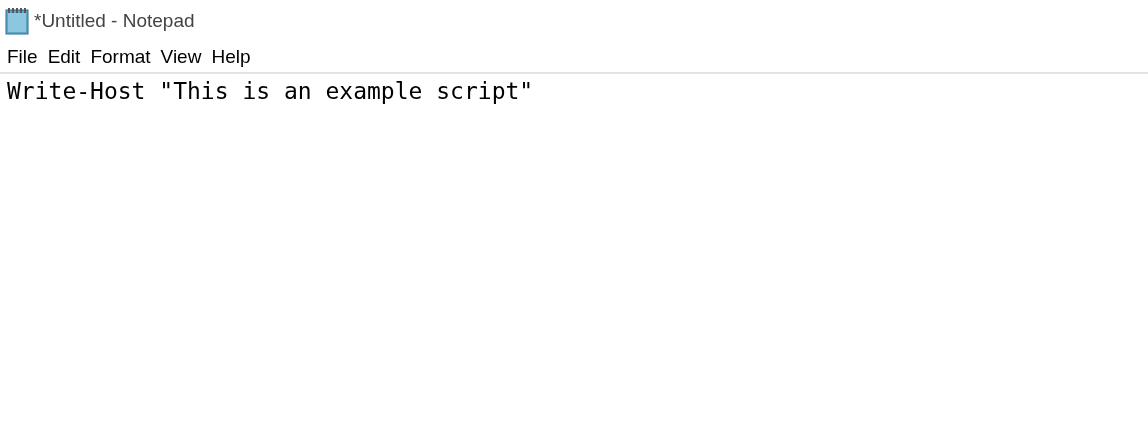  I want to click on menu-item: Format, so click(120, 57).